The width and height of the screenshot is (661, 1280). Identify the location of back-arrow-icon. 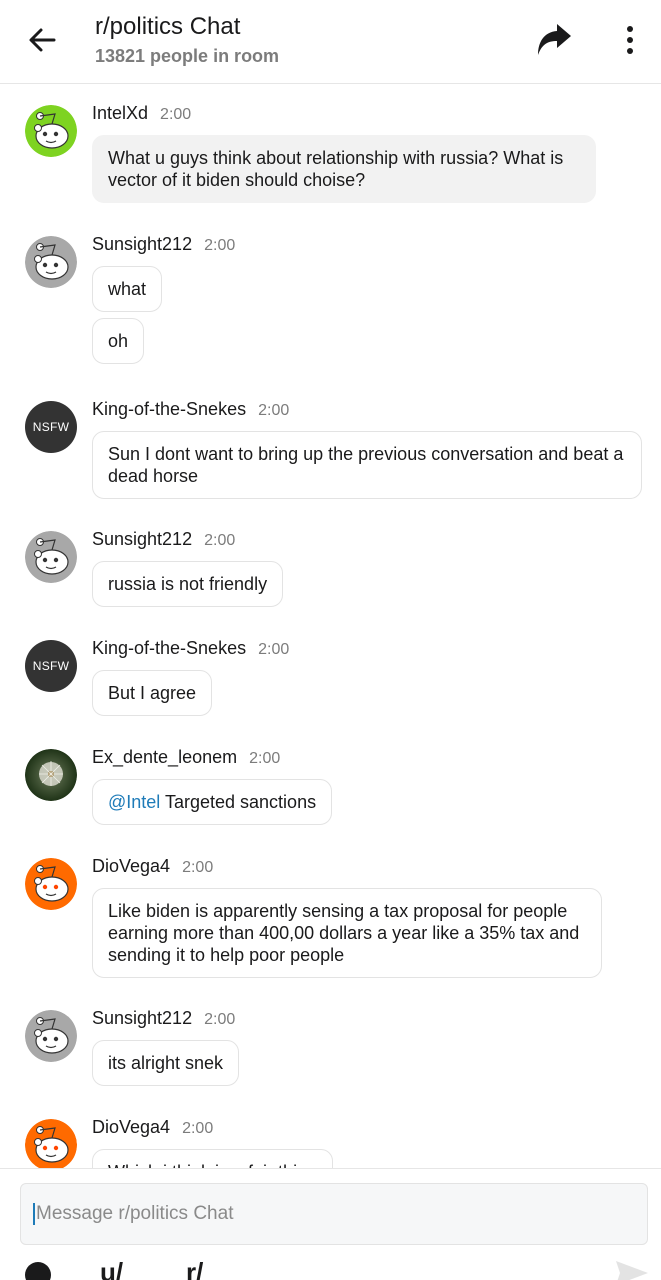
(42, 40).